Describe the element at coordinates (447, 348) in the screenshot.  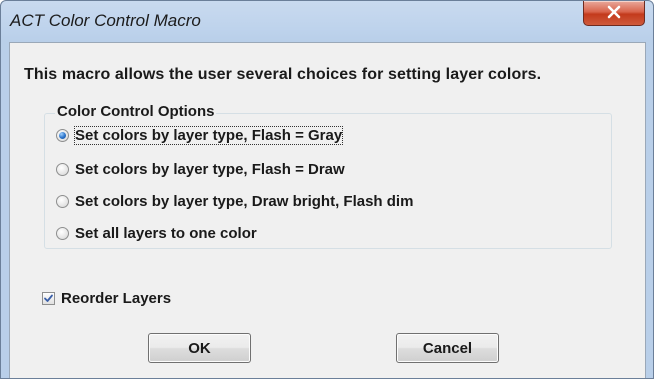
I see `cancel-button: Cancel` at that location.